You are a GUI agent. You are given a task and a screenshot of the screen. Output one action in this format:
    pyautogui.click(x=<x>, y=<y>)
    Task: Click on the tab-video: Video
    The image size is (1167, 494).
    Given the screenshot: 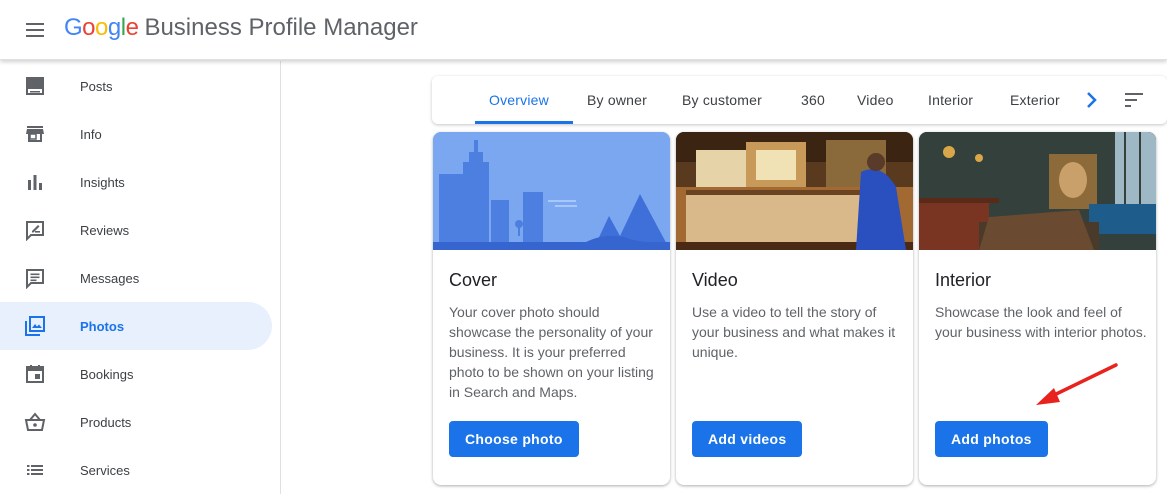 What is the action you would take?
    pyautogui.click(x=875, y=100)
    